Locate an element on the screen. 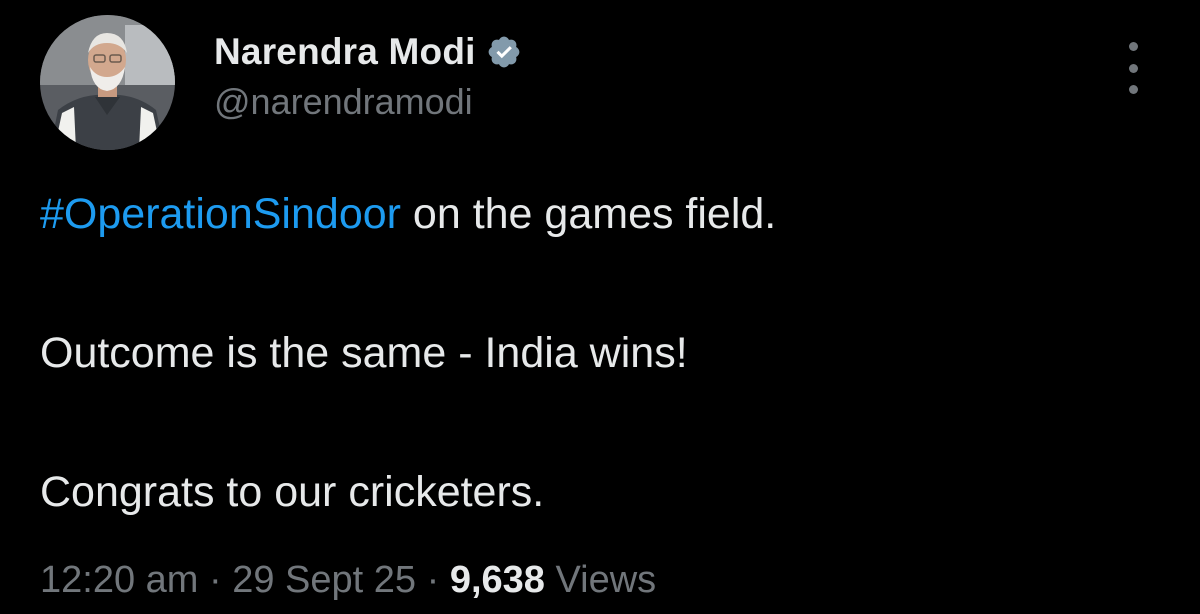  tweet-date: 29 Sept 25 is located at coordinates (324, 580).